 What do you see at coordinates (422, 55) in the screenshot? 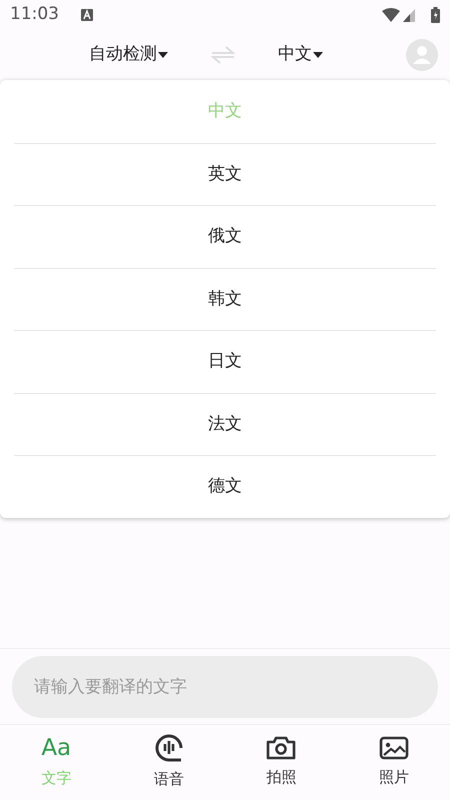
I see `avatar-icon` at bounding box center [422, 55].